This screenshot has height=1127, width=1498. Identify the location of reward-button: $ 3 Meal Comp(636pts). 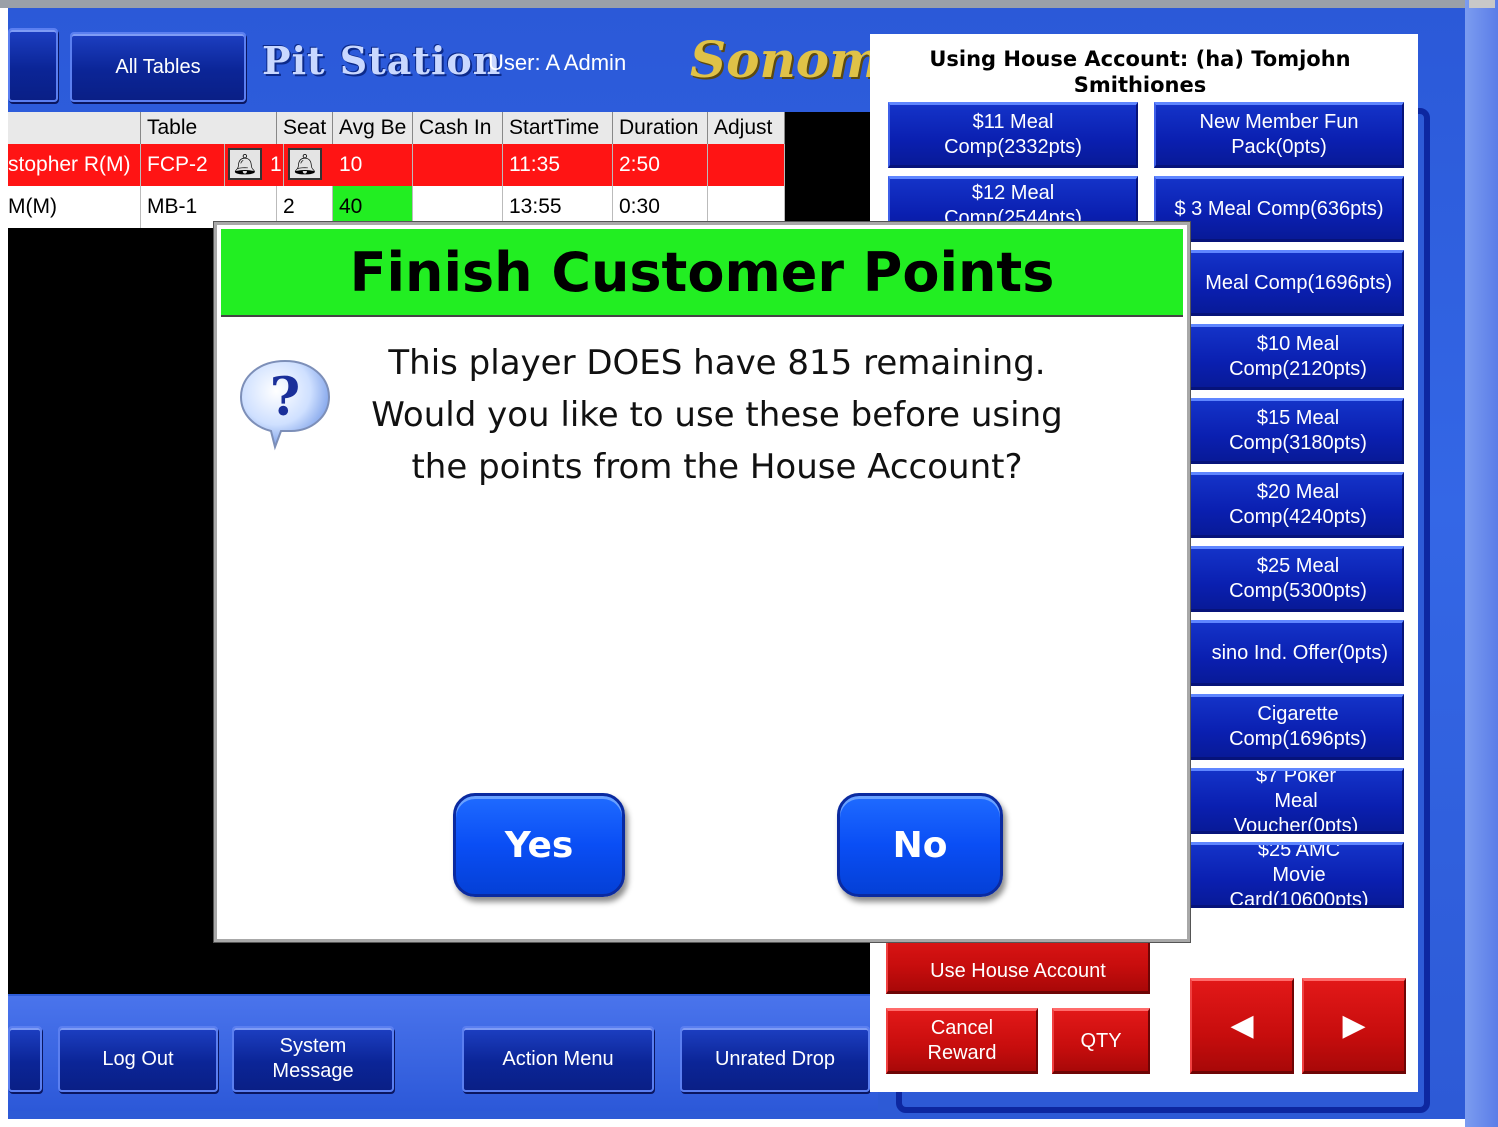
(1279, 209).